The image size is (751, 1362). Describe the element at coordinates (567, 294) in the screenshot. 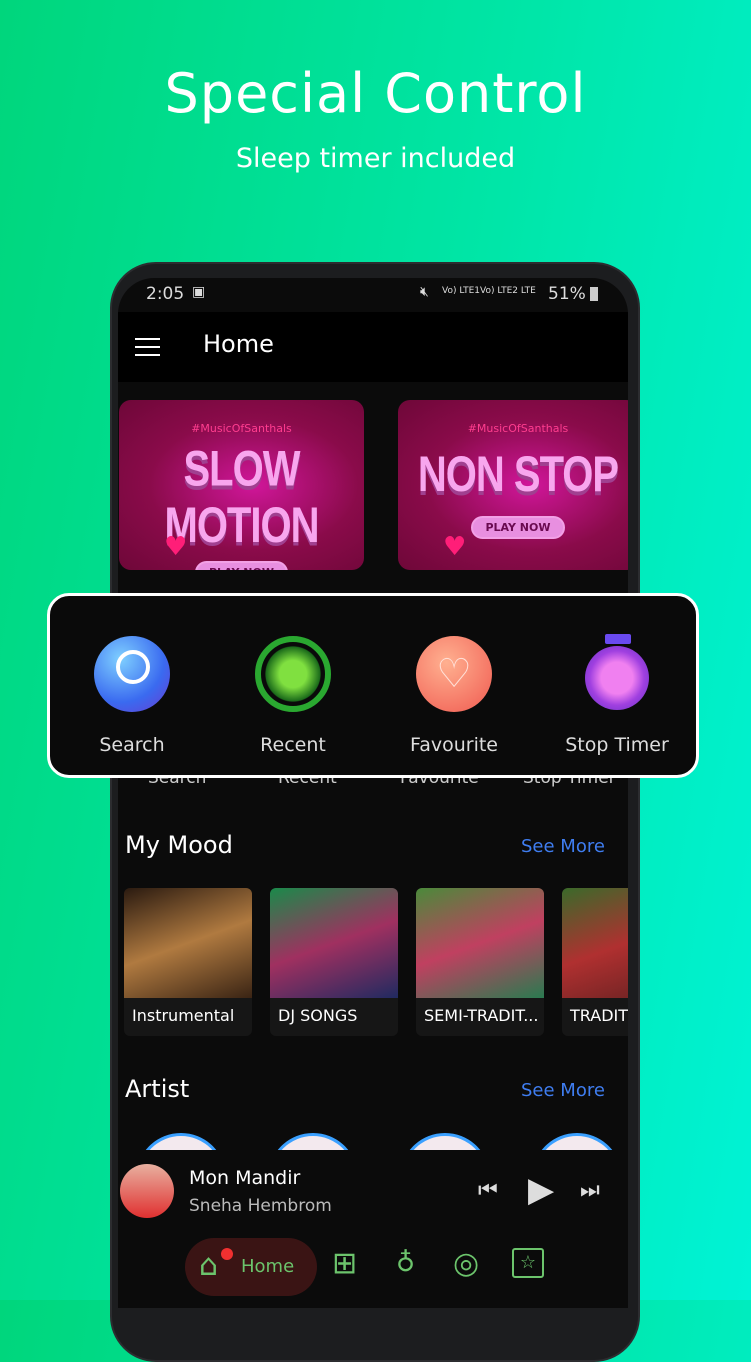

I see `battery-level: 51%` at that location.